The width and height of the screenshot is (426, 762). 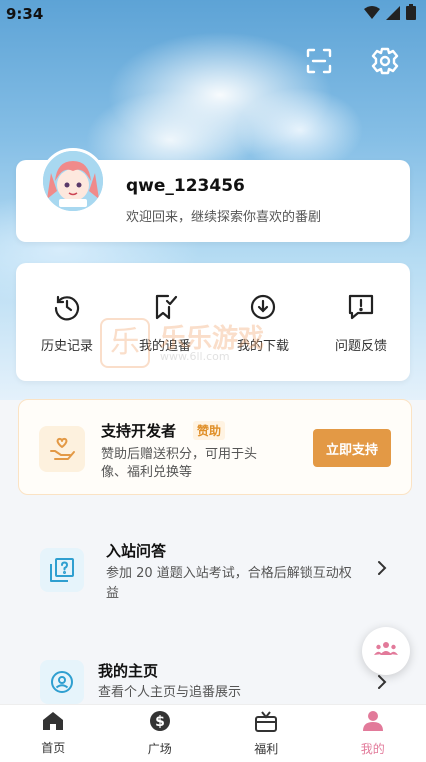 I want to click on username: qwe_123456, so click(x=185, y=186).